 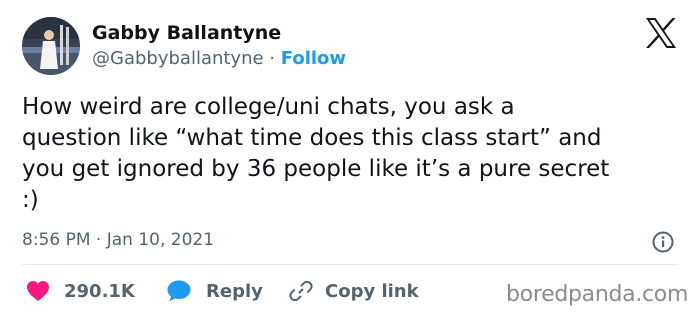 I want to click on like-button: 290.1K, so click(x=80, y=291).